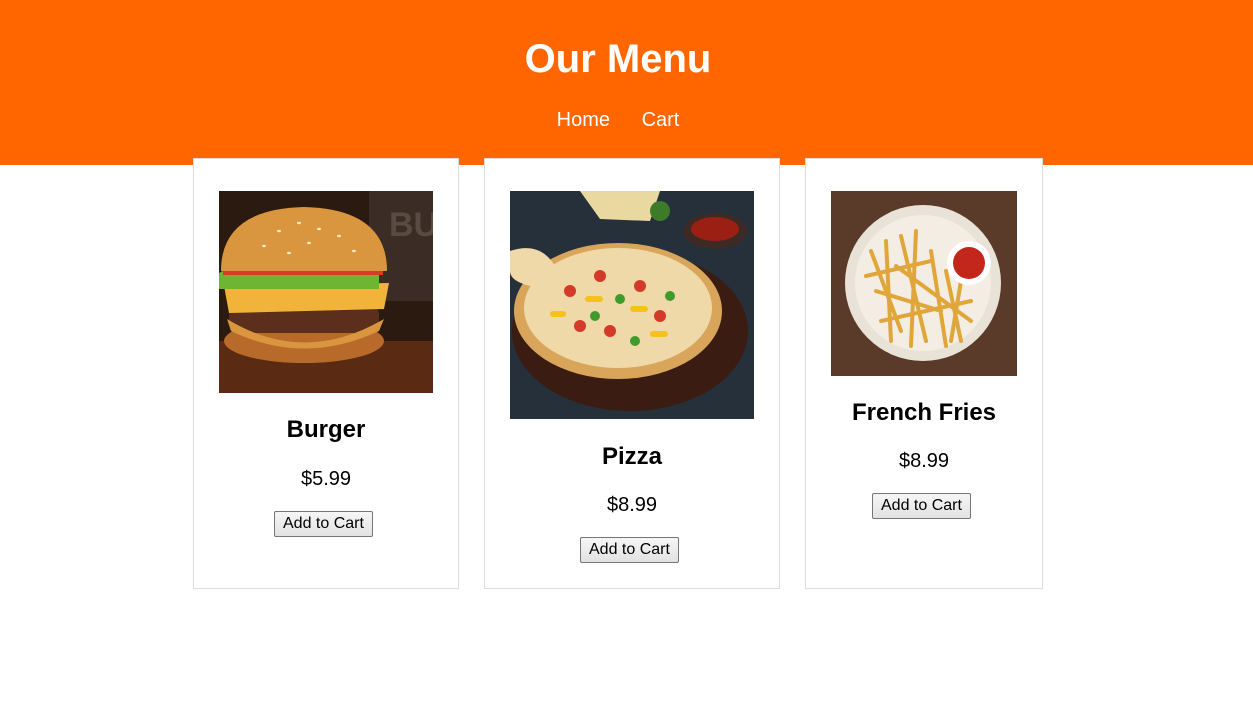 The height and width of the screenshot is (706, 1253). Describe the element at coordinates (632, 456) in the screenshot. I see `item-name: Pizza` at that location.